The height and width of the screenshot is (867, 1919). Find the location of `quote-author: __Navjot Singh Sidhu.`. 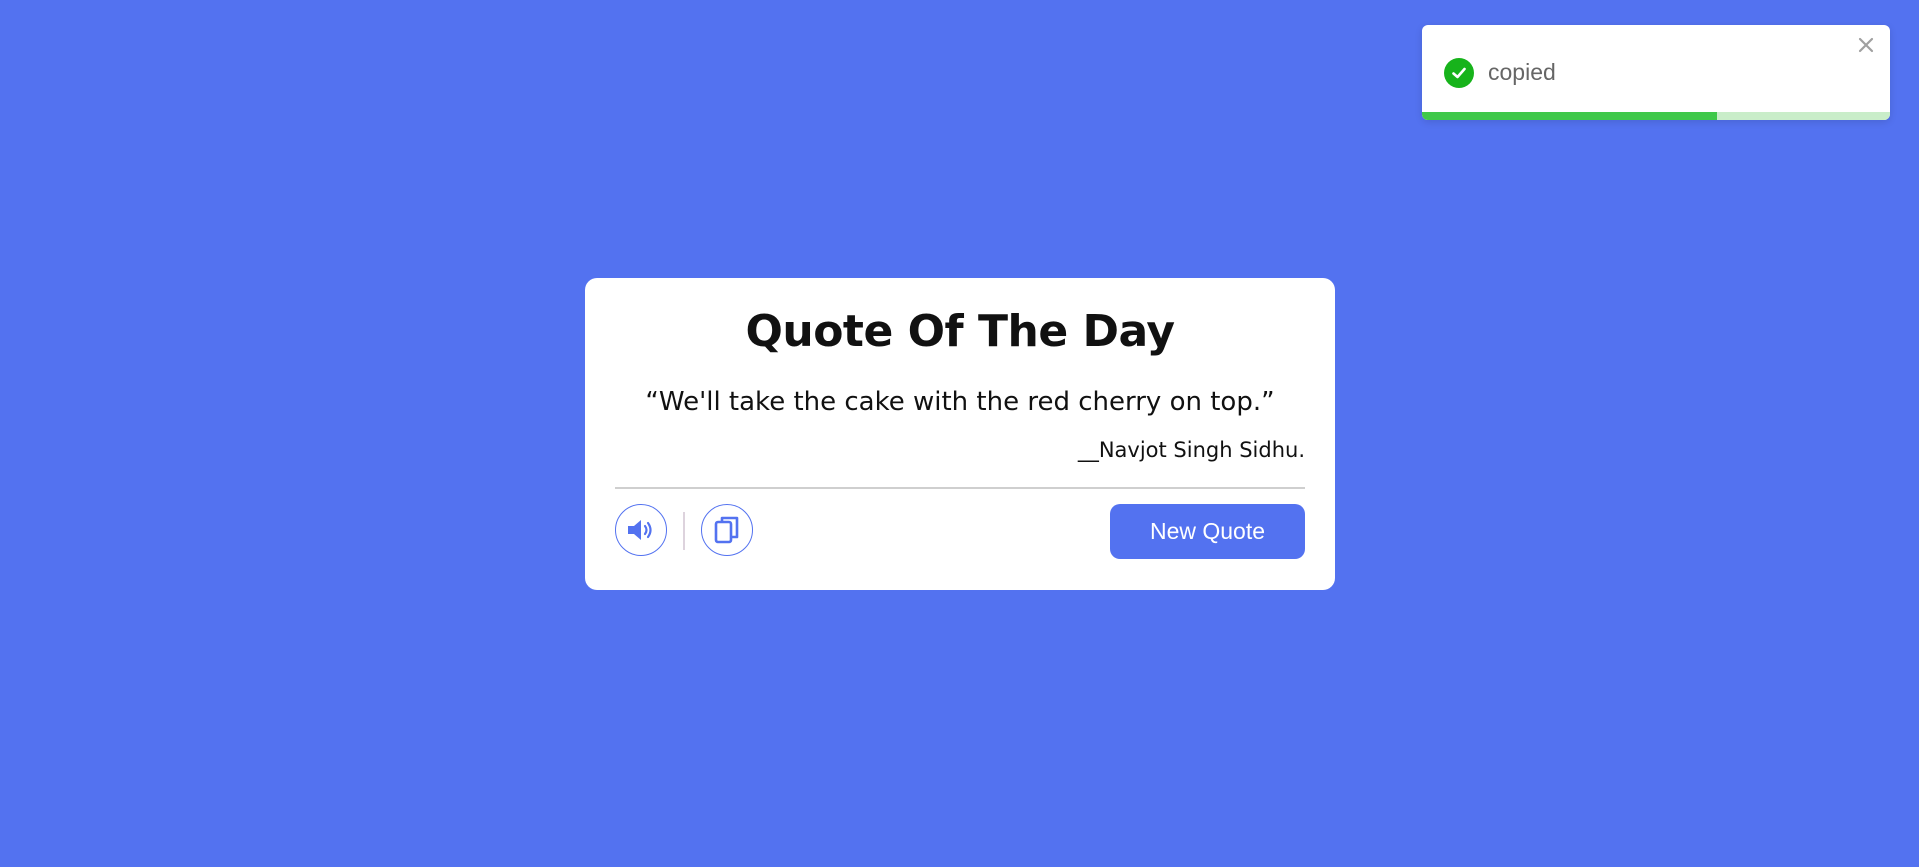

quote-author: __Navjot Singh Sidhu. is located at coordinates (1191, 450).